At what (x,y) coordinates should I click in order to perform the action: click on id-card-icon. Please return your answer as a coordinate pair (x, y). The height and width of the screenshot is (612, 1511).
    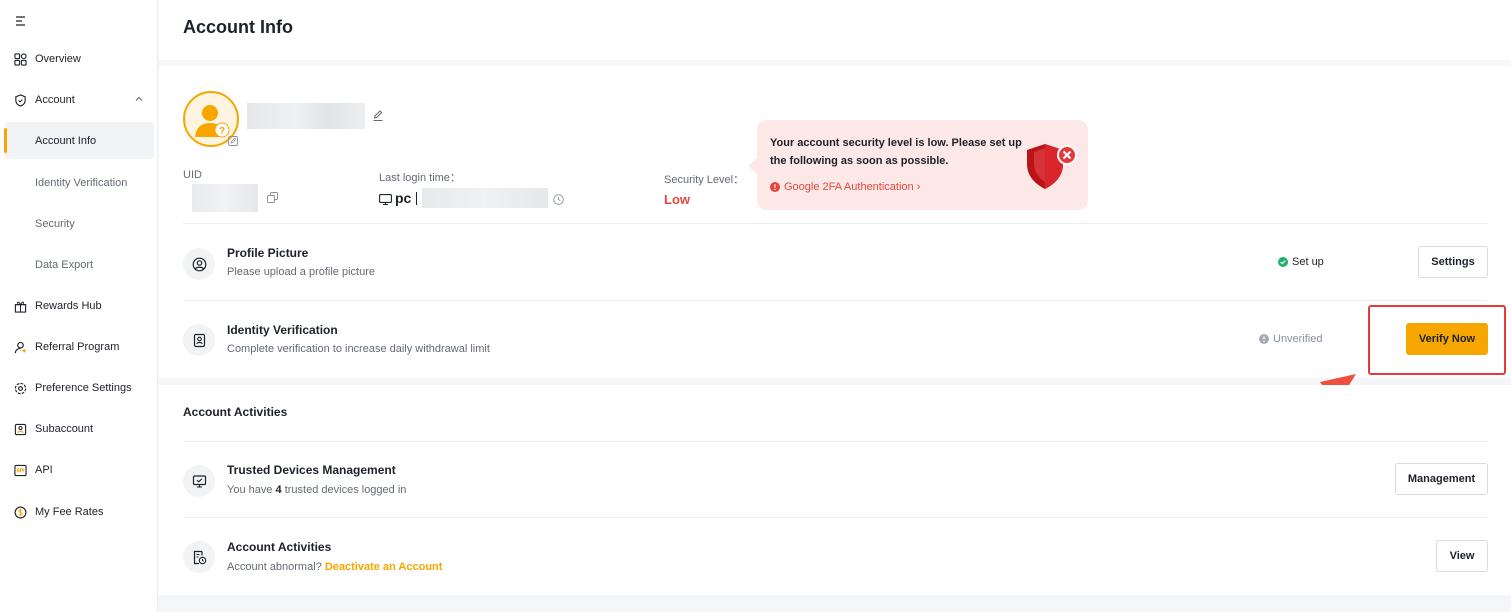
    Looking at the image, I should click on (199, 340).